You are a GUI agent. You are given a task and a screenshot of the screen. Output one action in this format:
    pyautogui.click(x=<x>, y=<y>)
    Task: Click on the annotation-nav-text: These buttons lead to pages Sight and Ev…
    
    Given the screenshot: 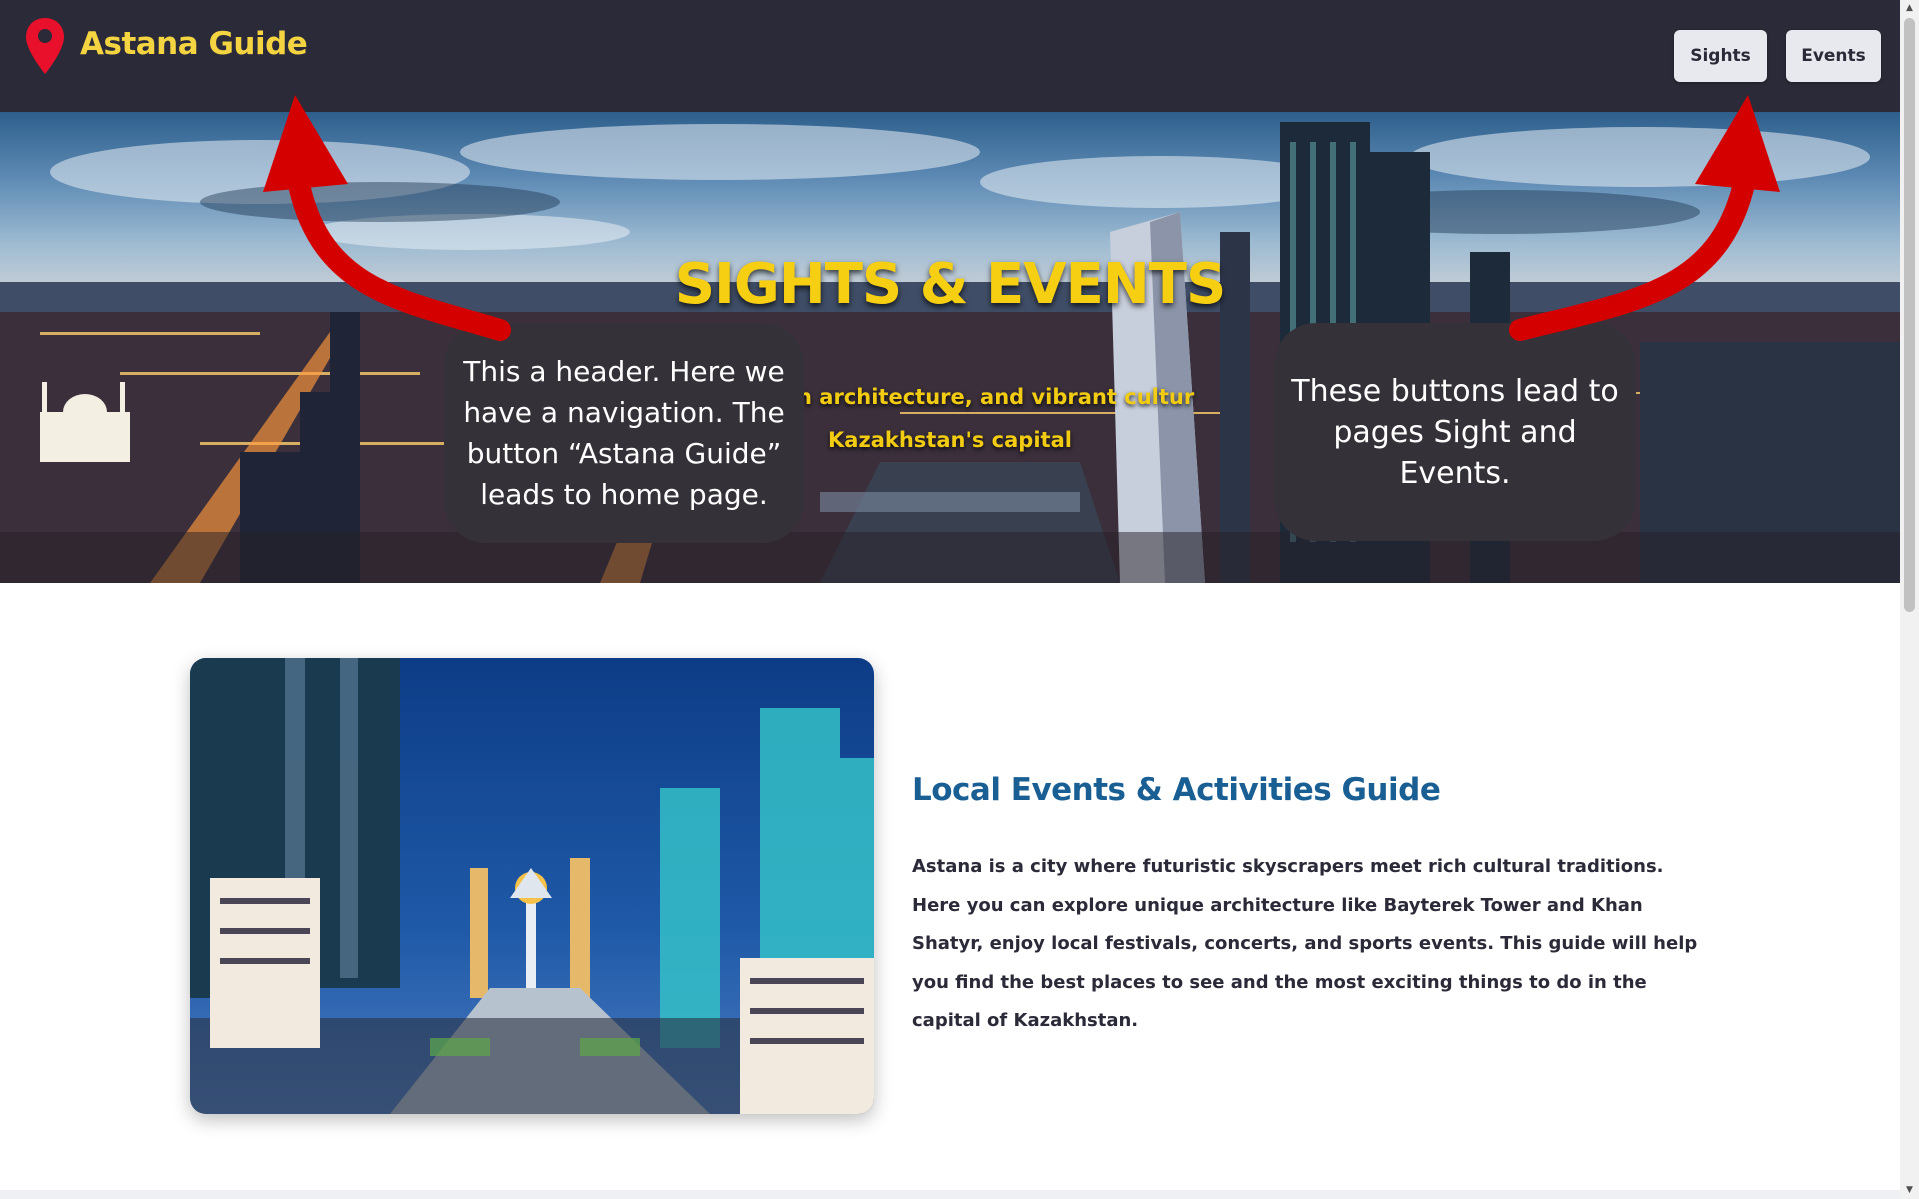 What is the action you would take?
    pyautogui.click(x=1455, y=432)
    